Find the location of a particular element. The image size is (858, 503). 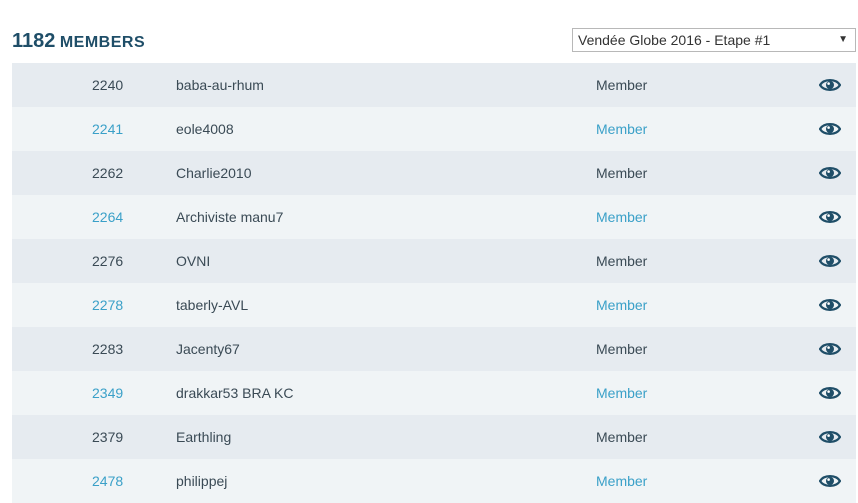

member-number: 2379 is located at coordinates (108, 437).